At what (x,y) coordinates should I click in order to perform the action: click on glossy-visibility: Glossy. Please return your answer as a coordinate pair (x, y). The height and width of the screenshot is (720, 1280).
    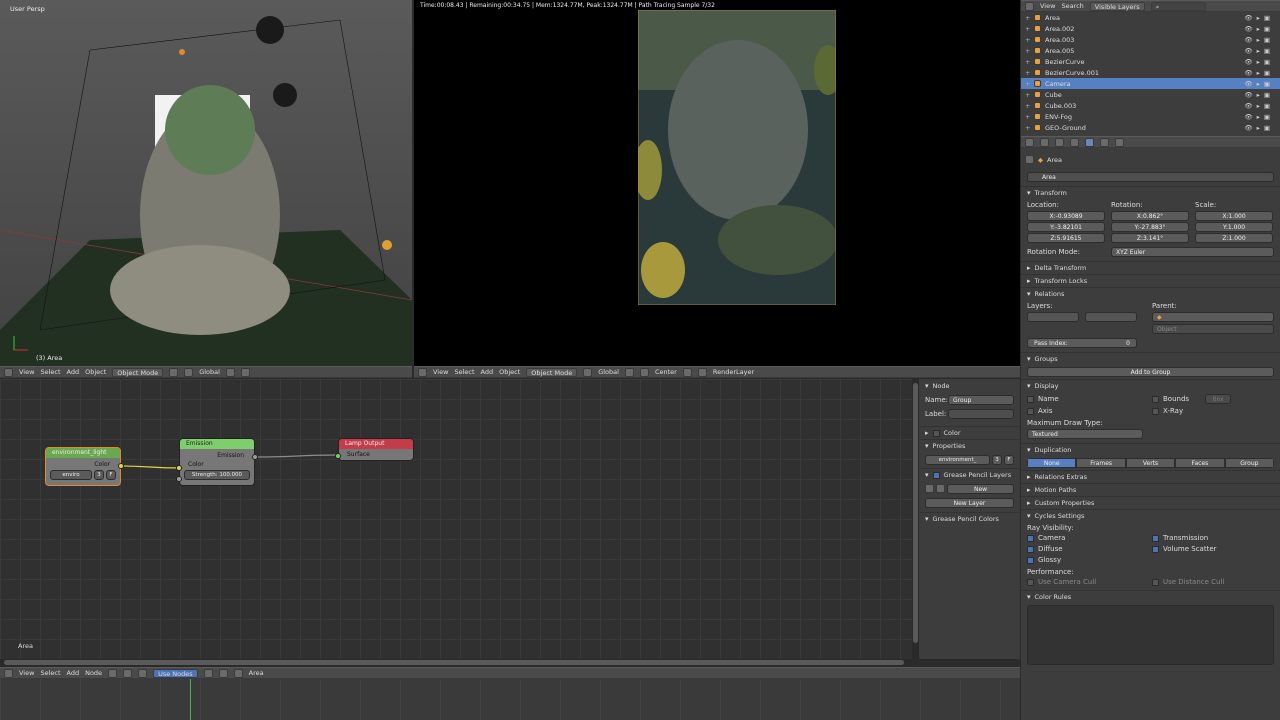
    Looking at the image, I should click on (1089, 560).